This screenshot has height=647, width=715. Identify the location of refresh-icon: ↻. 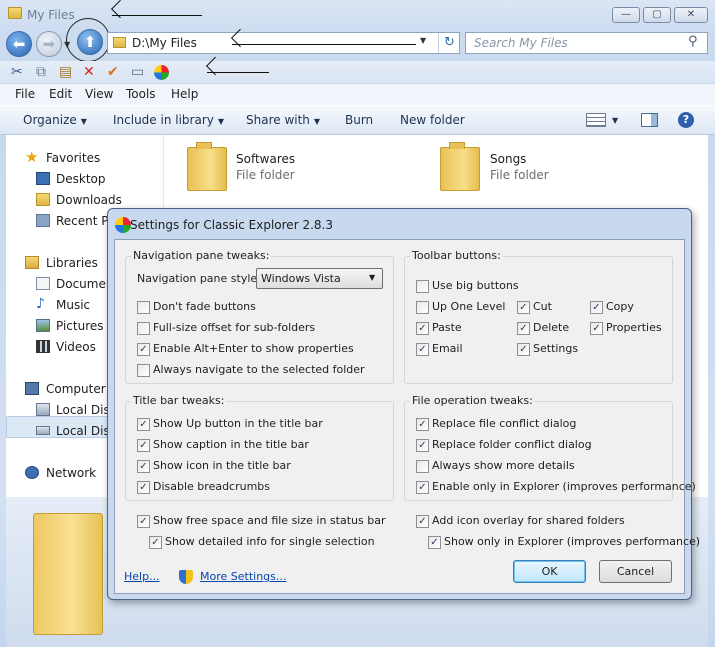
(449, 43).